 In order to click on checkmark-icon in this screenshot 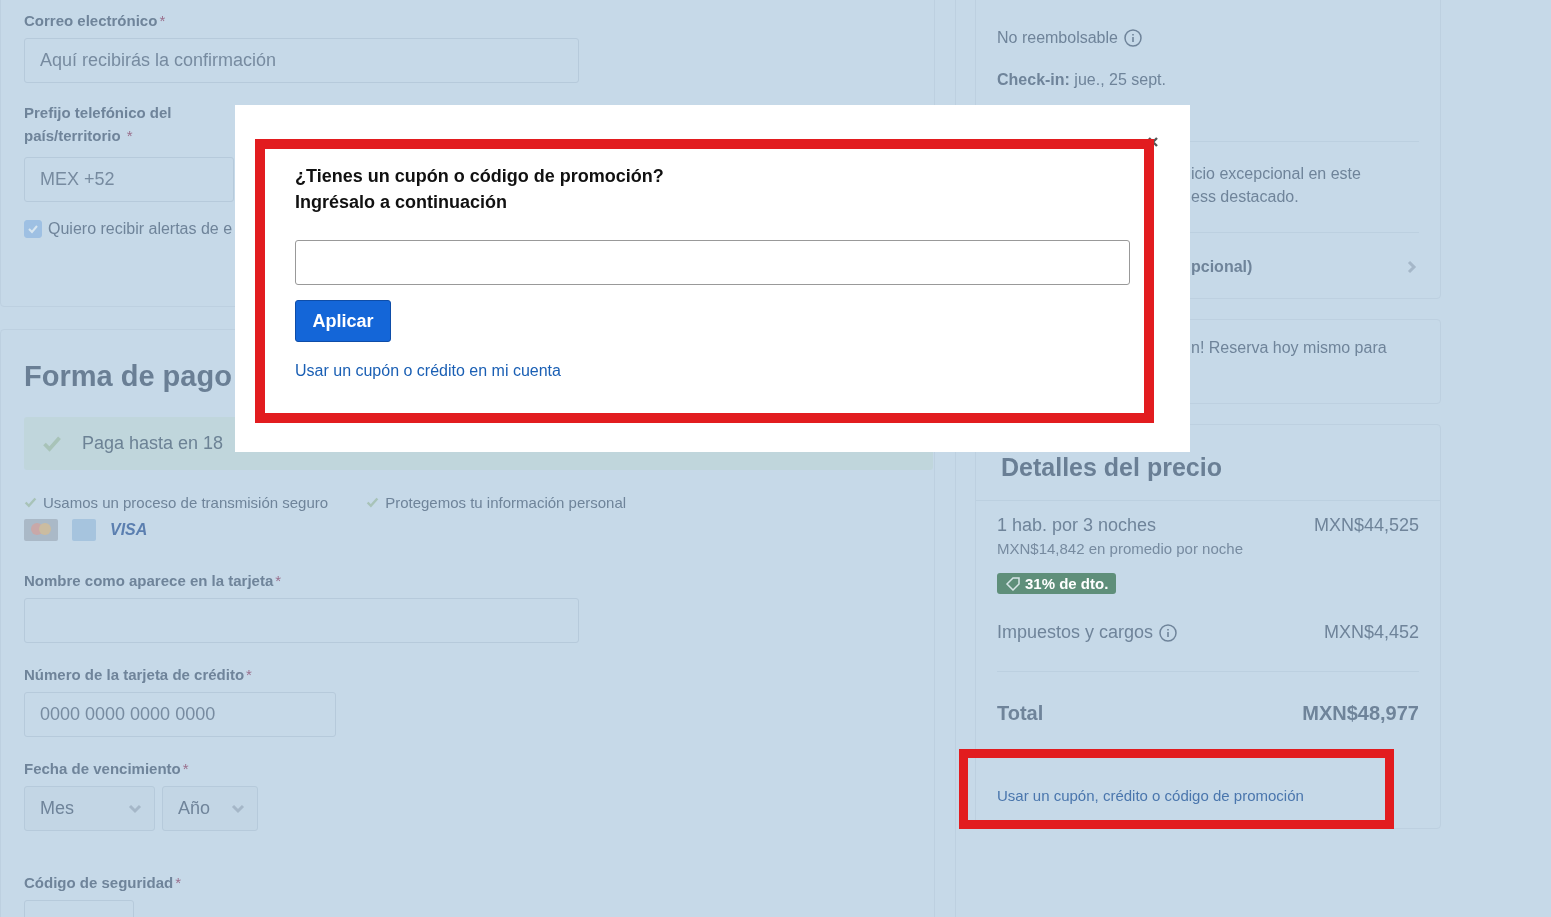, I will do `click(33, 229)`.